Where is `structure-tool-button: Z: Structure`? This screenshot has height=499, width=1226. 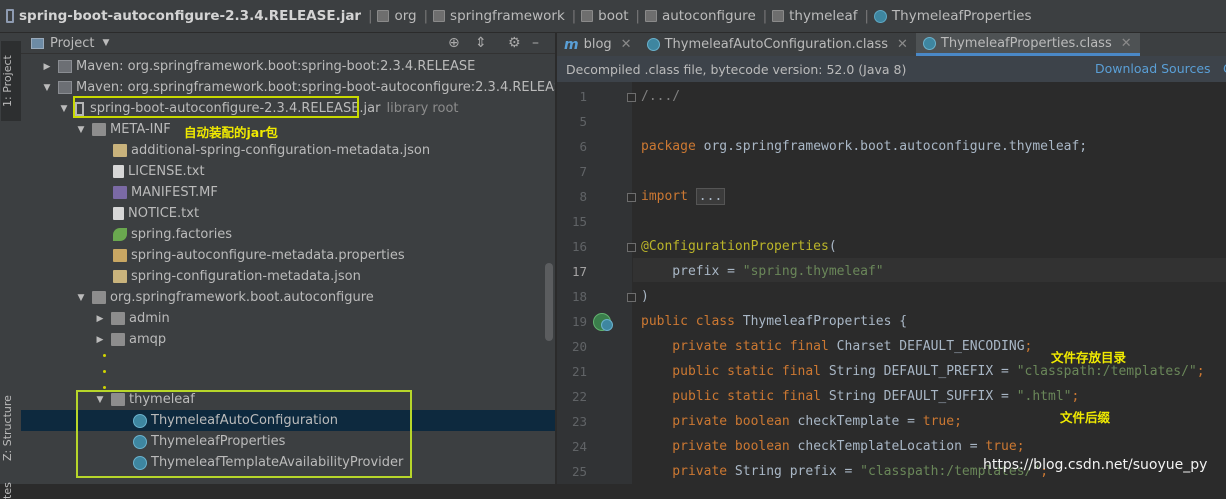
structure-tool-button: Z: Structure is located at coordinates (7, 413).